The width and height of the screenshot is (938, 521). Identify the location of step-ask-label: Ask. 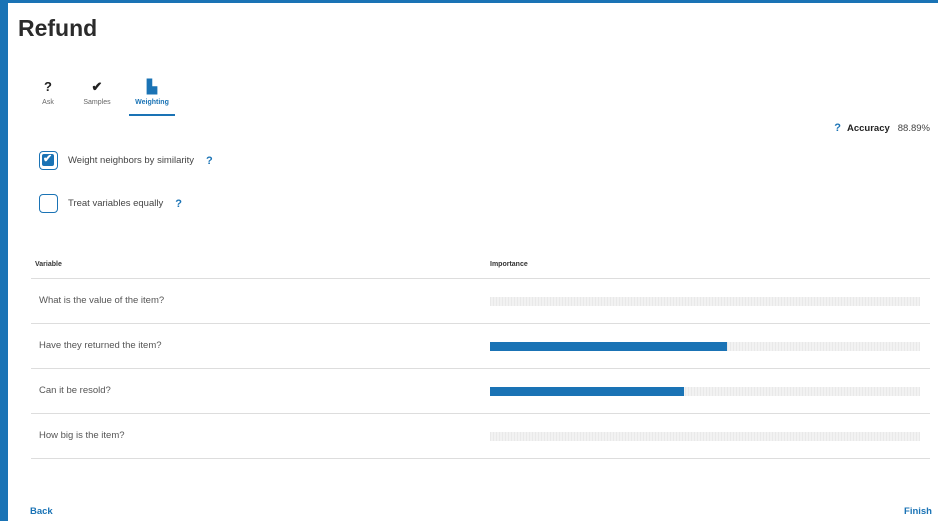
(48, 102).